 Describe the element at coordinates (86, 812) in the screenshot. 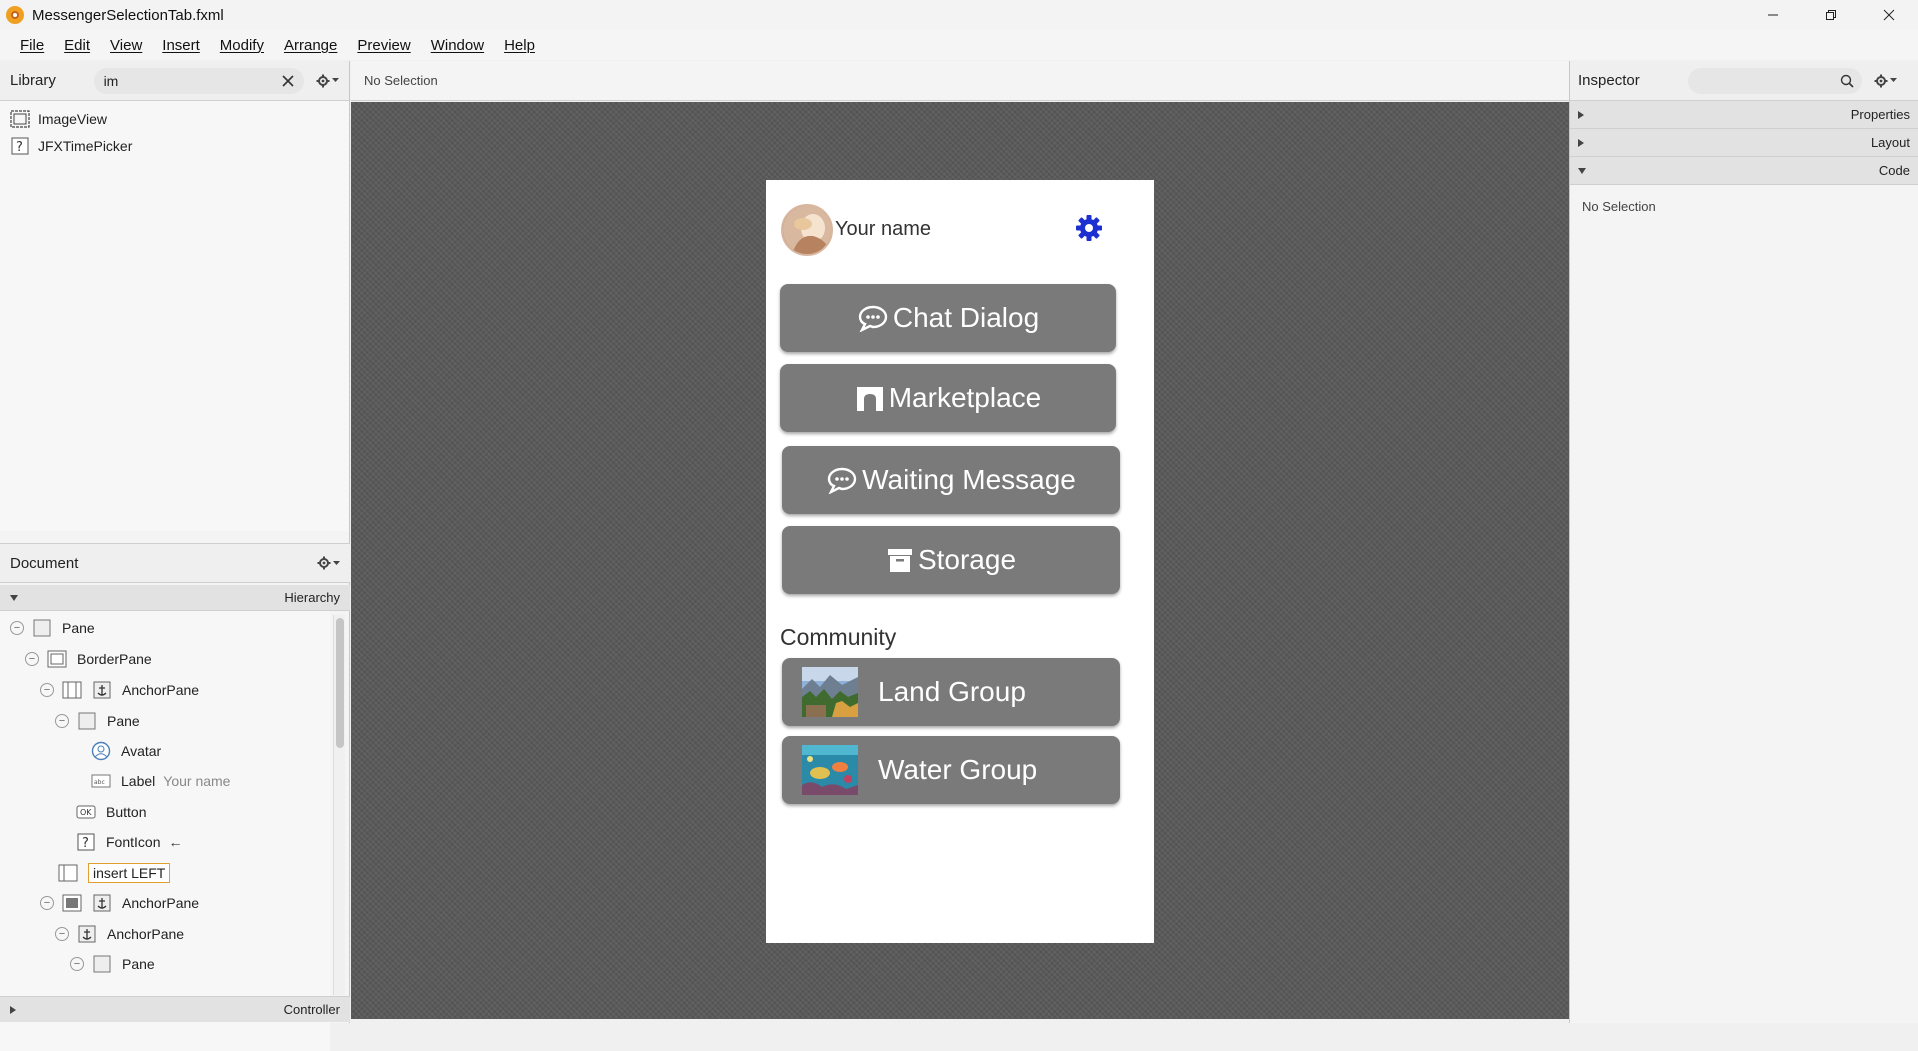

I see `button-icon: OK` at that location.